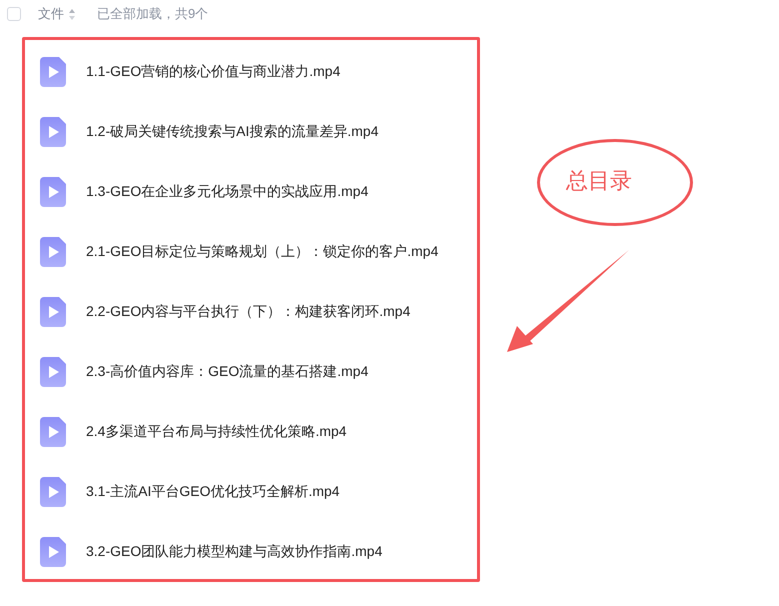 The height and width of the screenshot is (606, 779). What do you see at coordinates (248, 312) in the screenshot?
I see `file-name: 2.2-GEO内容与平台执行（下）：构建获客闭环.mp4` at bounding box center [248, 312].